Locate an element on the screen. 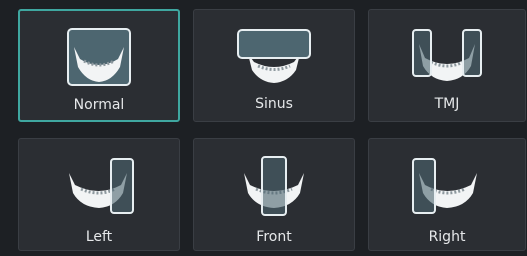 The width and height of the screenshot is (527, 256). mode-tile-tmj: TMJ is located at coordinates (447, 65).